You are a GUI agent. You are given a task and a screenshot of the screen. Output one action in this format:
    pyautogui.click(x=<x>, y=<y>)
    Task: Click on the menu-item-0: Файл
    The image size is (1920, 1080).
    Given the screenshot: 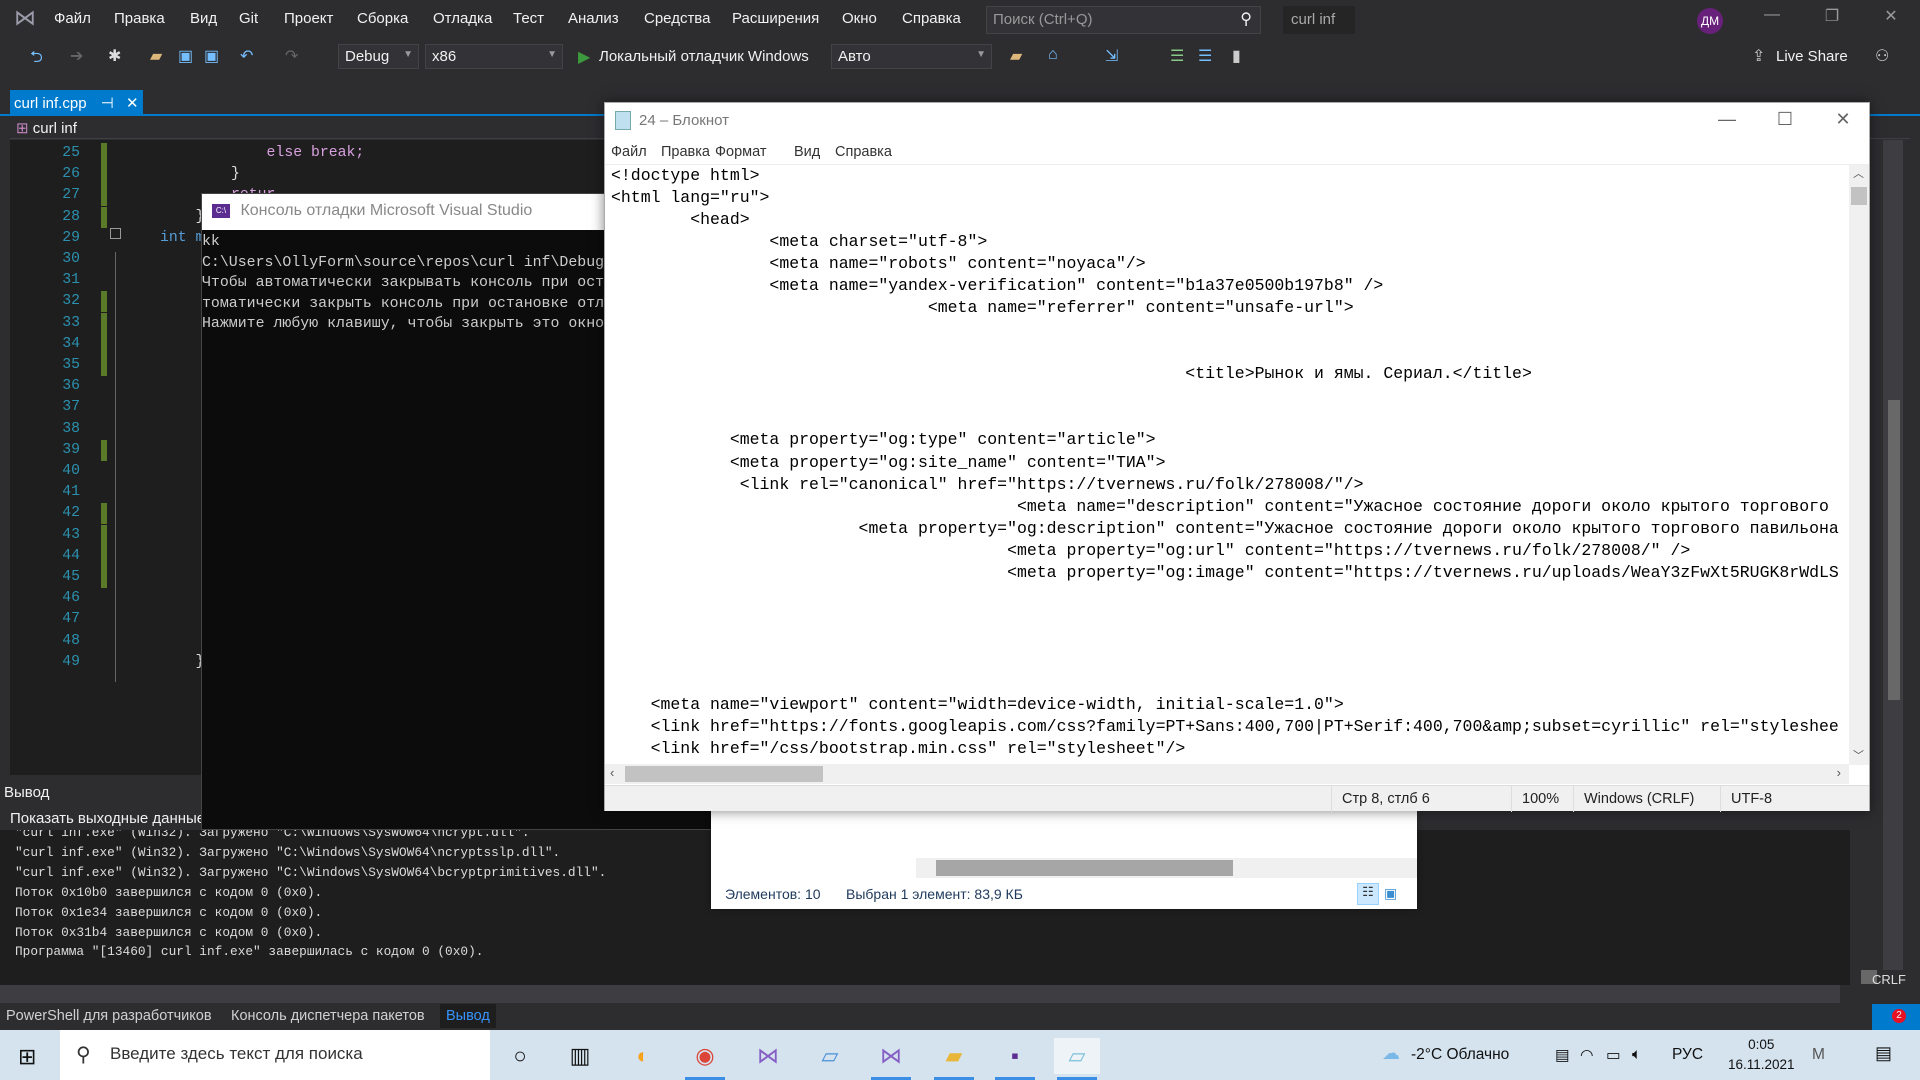 What is the action you would take?
    pyautogui.click(x=72, y=18)
    